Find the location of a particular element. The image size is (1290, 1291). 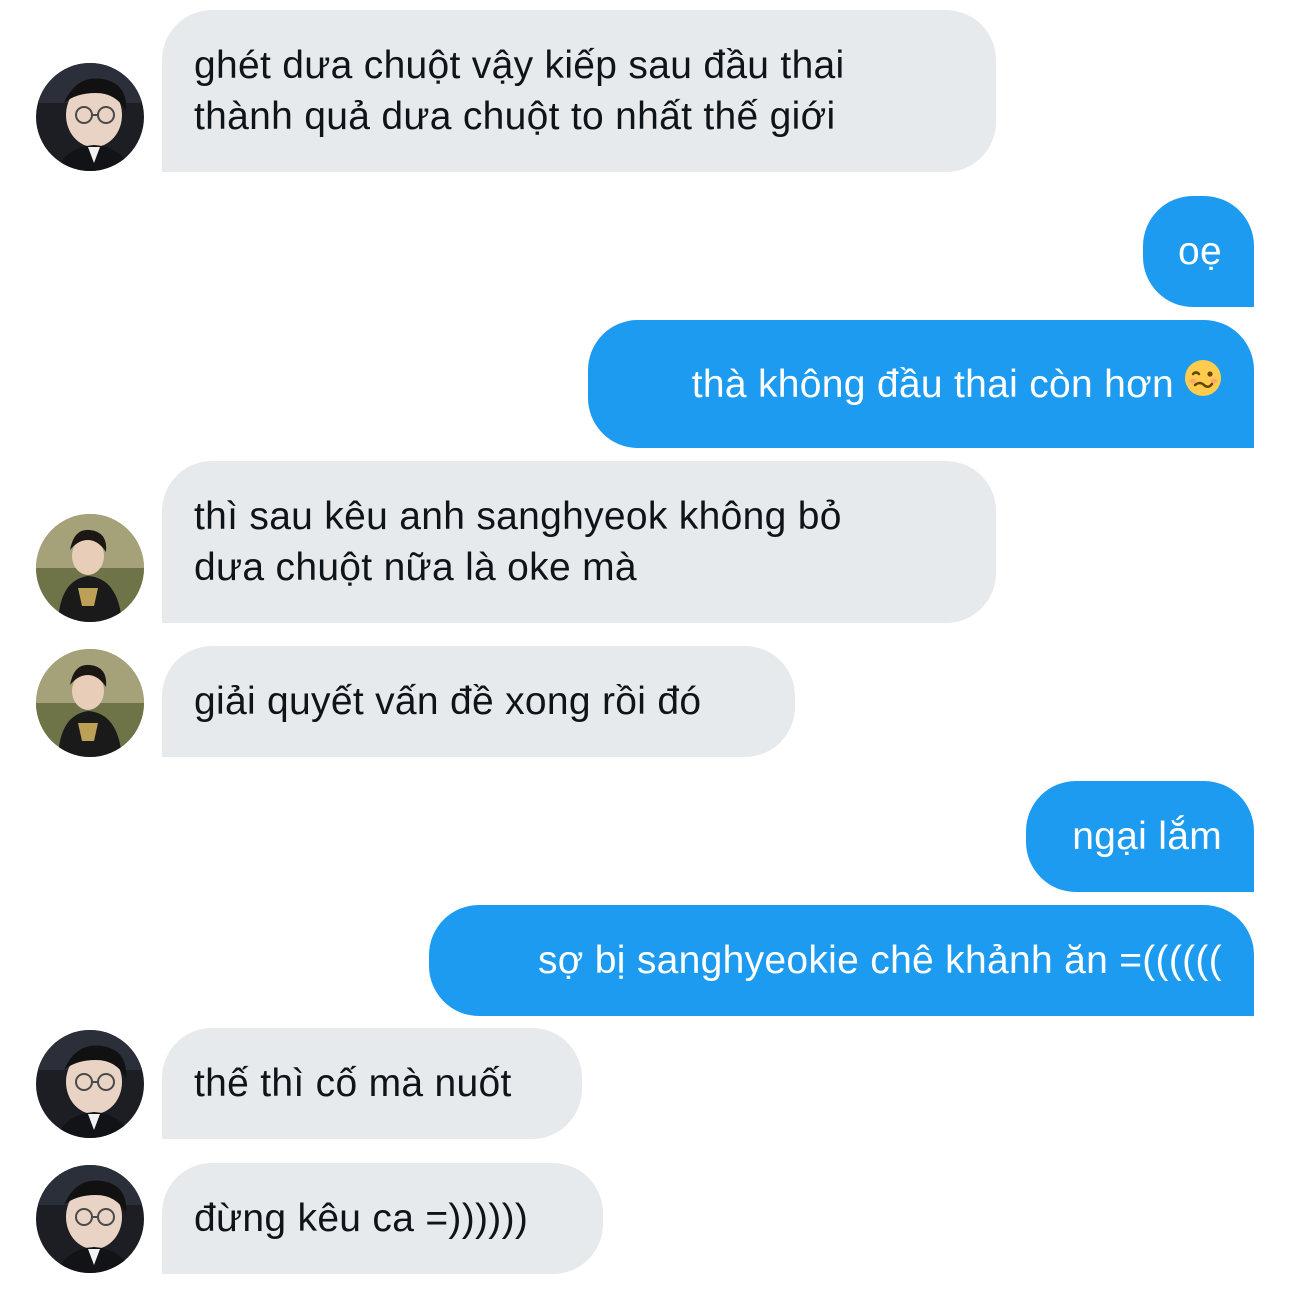

message-bubble-incoming: đừng kêu ca =)))))) is located at coordinates (382, 1218).